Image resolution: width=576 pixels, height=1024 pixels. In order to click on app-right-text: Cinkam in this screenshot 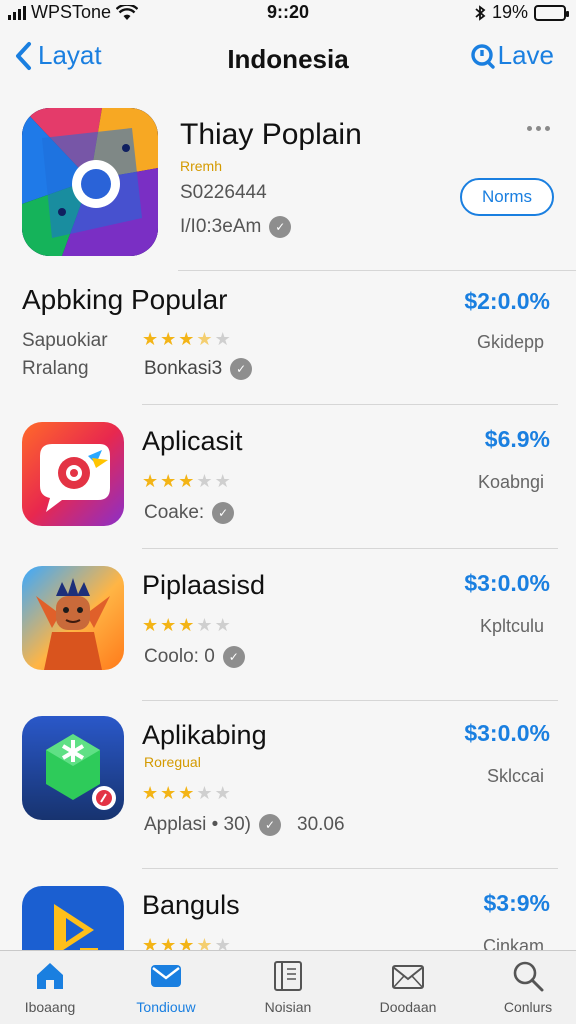, I will do `click(513, 943)`.